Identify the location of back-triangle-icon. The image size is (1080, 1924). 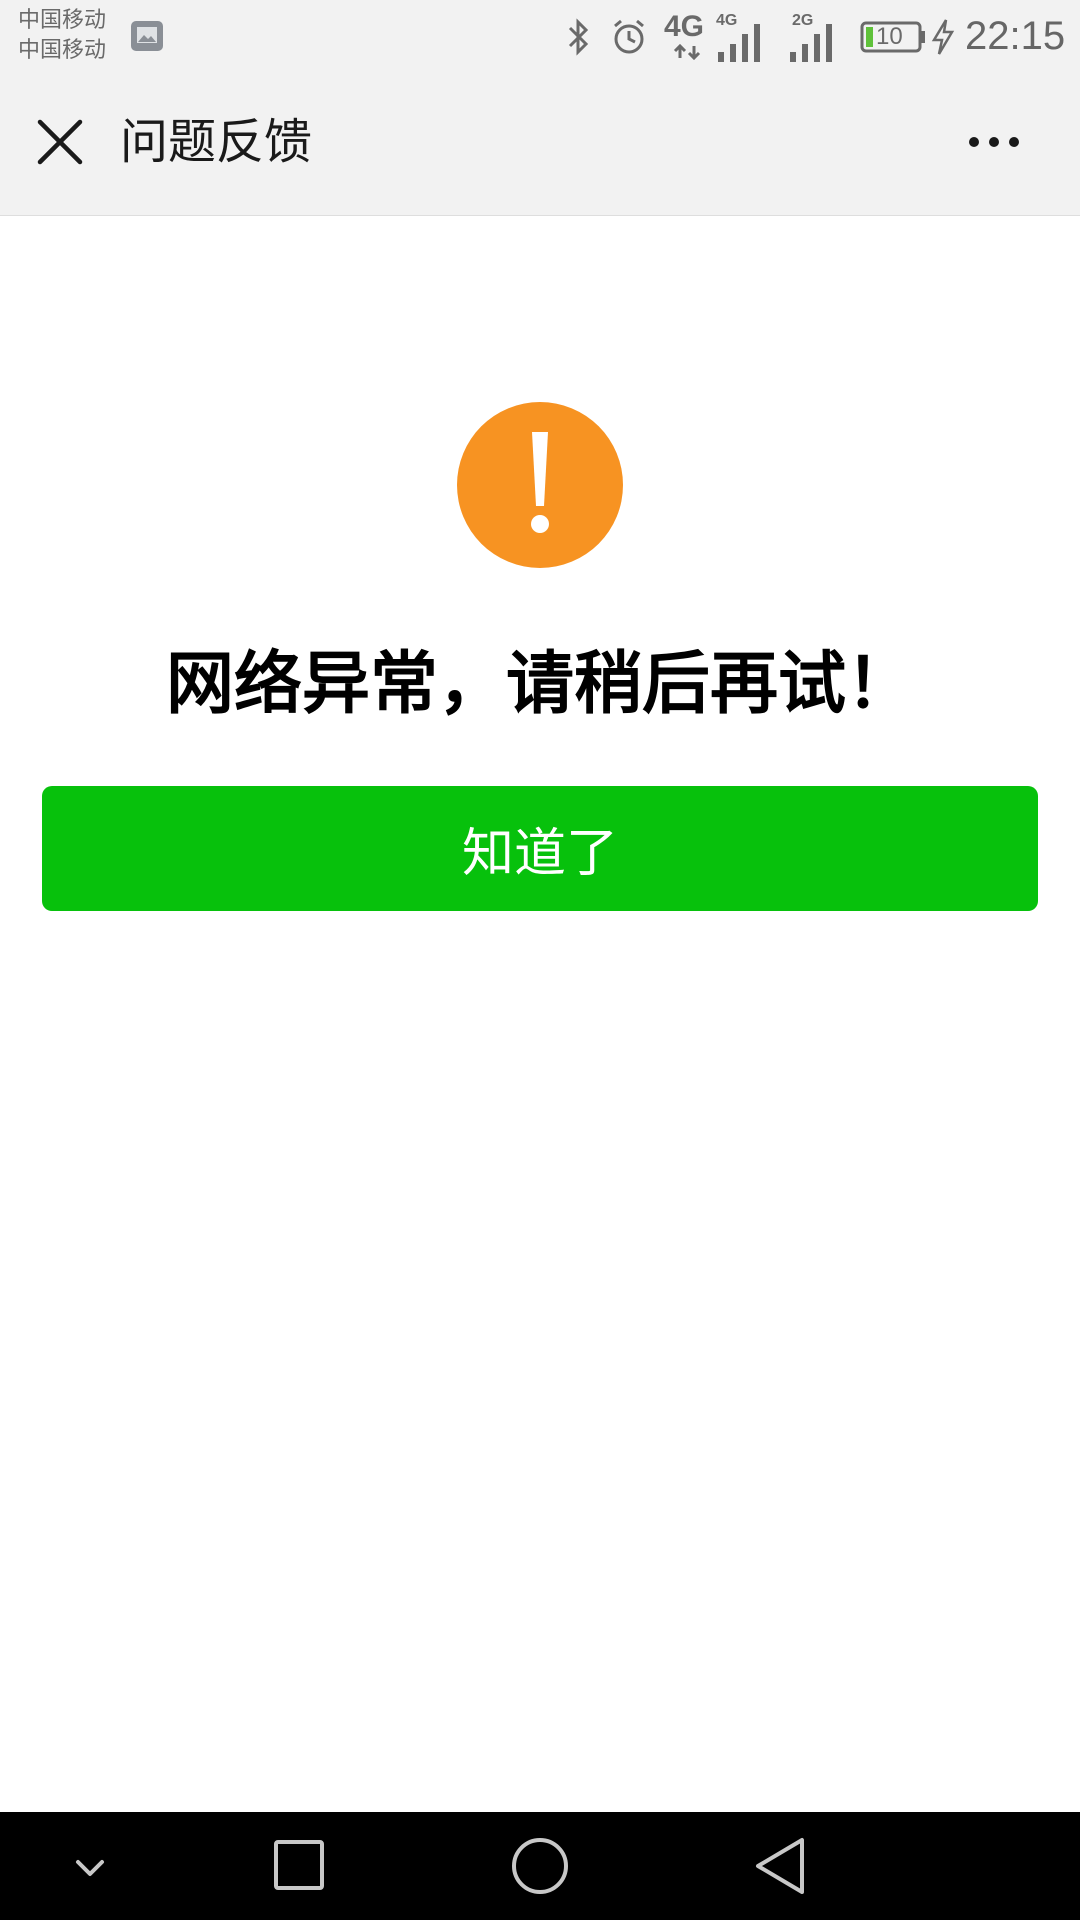
(780, 1866).